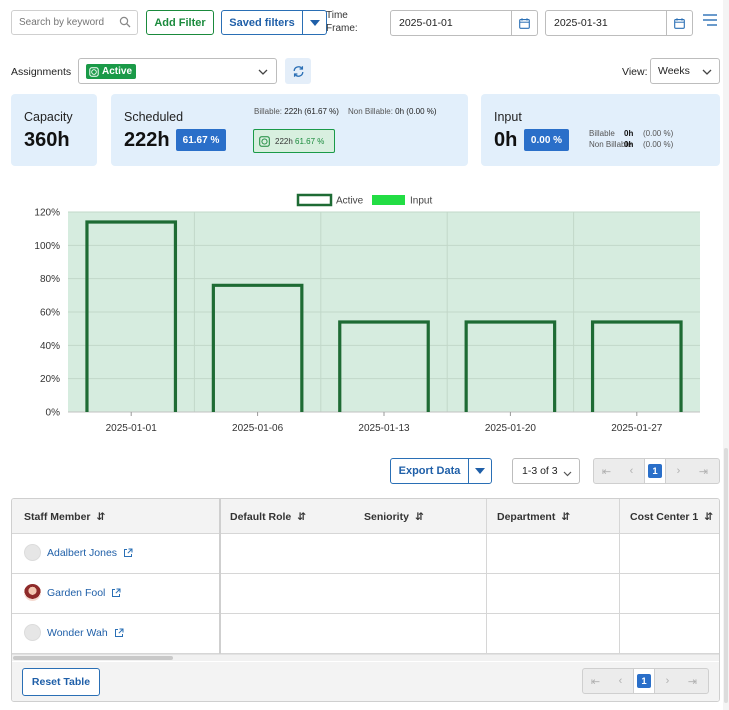 This screenshot has height=710, width=729. What do you see at coordinates (394, 516) in the screenshot?
I see `col-seniority: Seniority ⇵` at bounding box center [394, 516].